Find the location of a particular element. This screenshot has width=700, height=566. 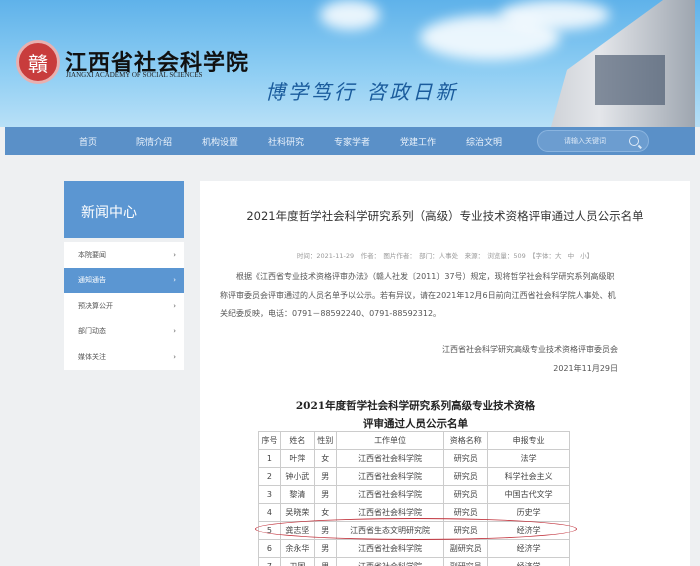

sidebar-item-label: 通知通告 is located at coordinates (92, 280).